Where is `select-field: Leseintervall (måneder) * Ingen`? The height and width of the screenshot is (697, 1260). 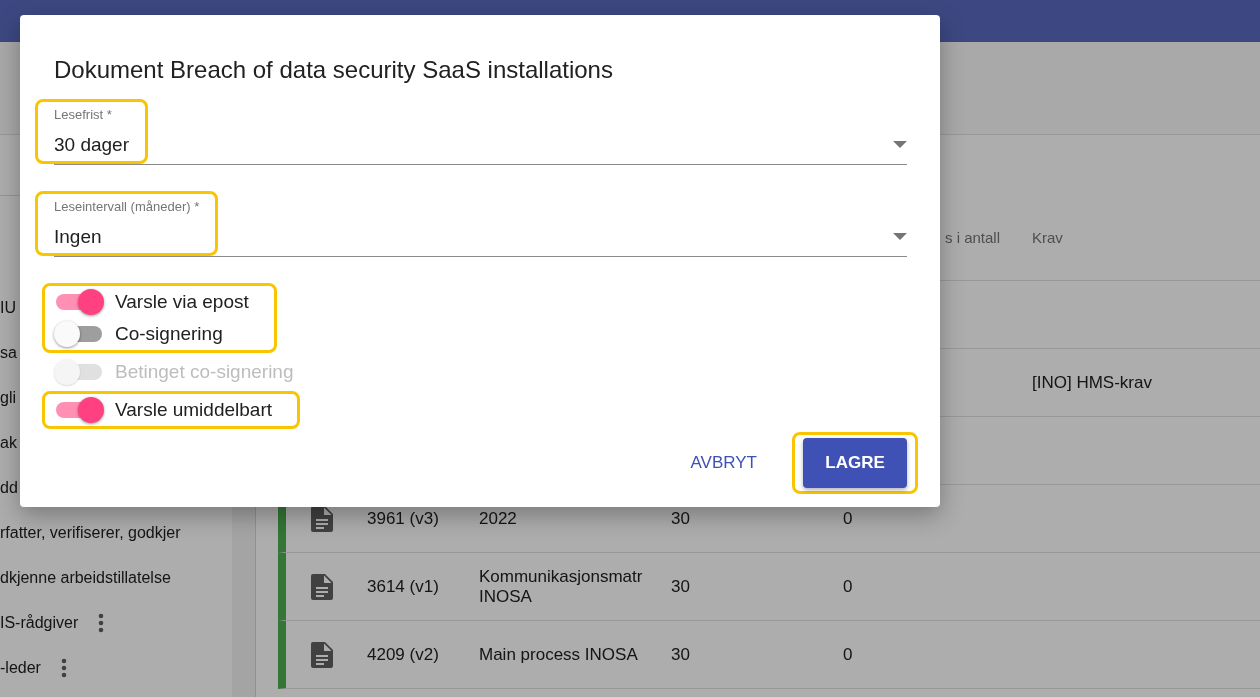
select-field: Leseintervall (måneder) * Ingen is located at coordinates (471, 224).